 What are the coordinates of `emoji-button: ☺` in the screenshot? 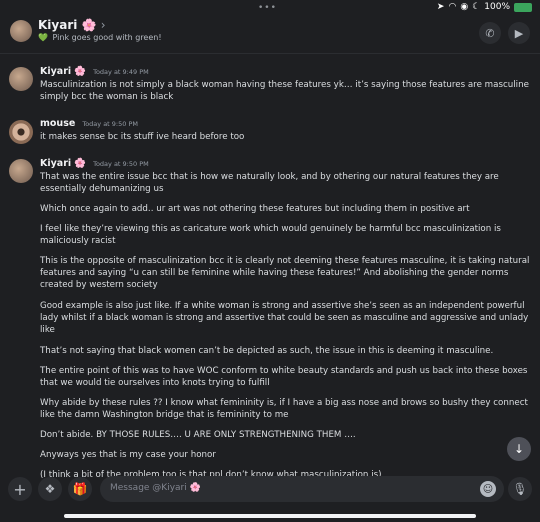 It's located at (488, 489).